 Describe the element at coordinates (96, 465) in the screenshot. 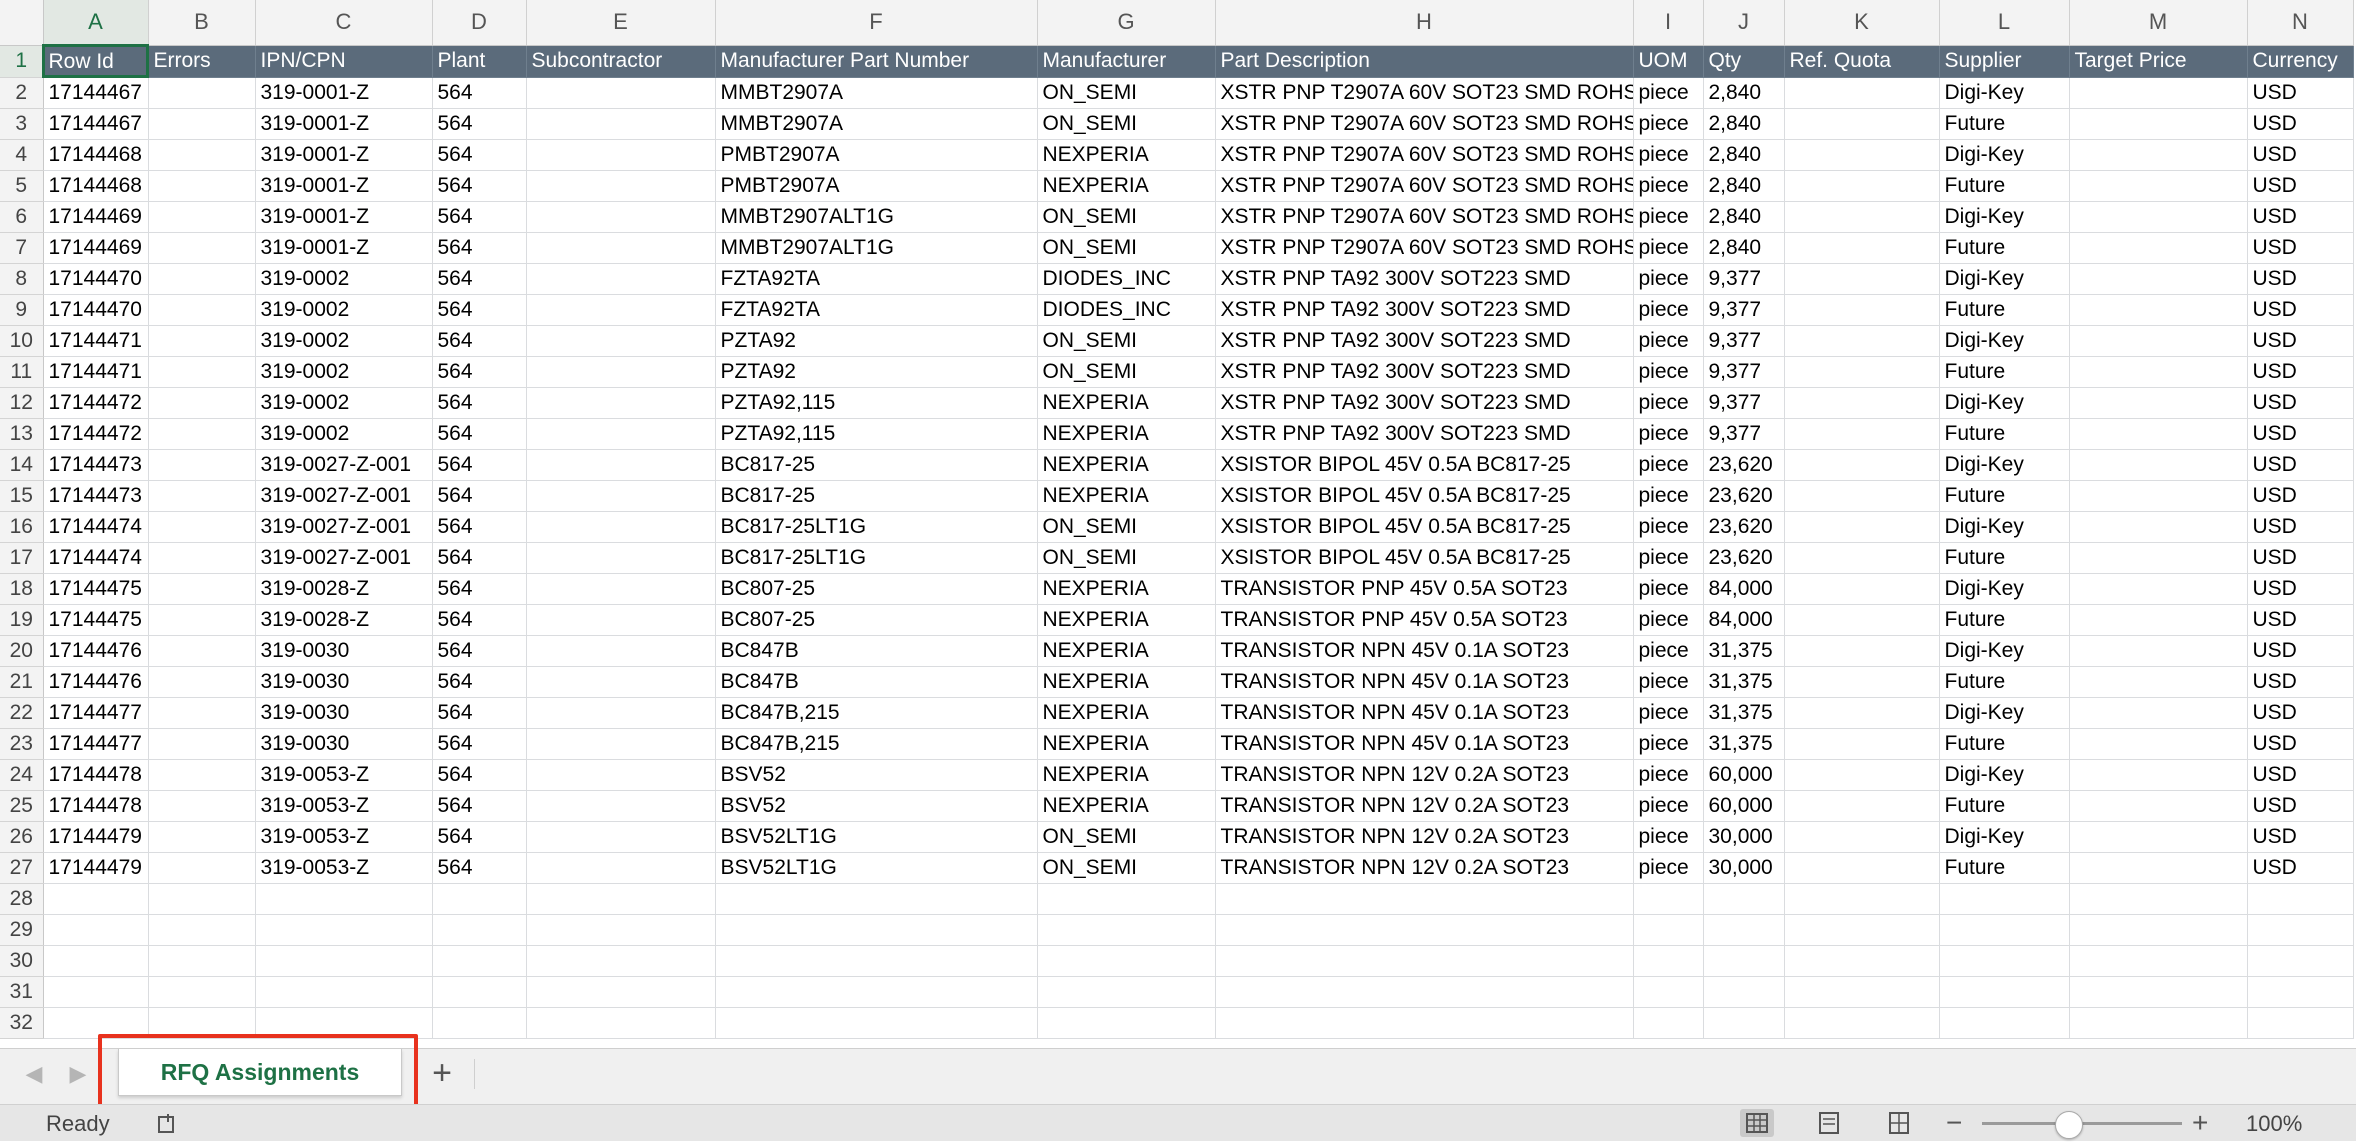

I see `cell: 17144473` at that location.